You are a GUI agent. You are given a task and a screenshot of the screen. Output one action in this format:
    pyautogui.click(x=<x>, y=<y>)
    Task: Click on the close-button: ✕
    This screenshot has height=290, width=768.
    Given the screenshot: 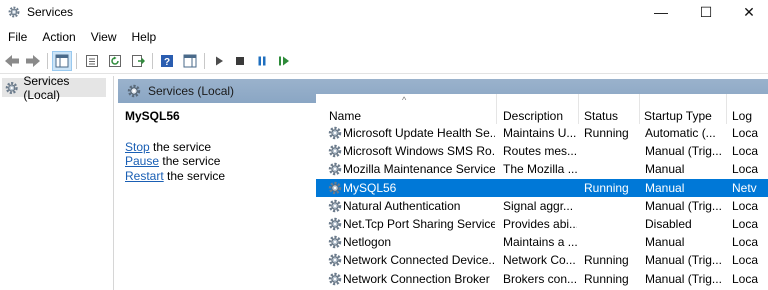 What is the action you would take?
    pyautogui.click(x=747, y=12)
    